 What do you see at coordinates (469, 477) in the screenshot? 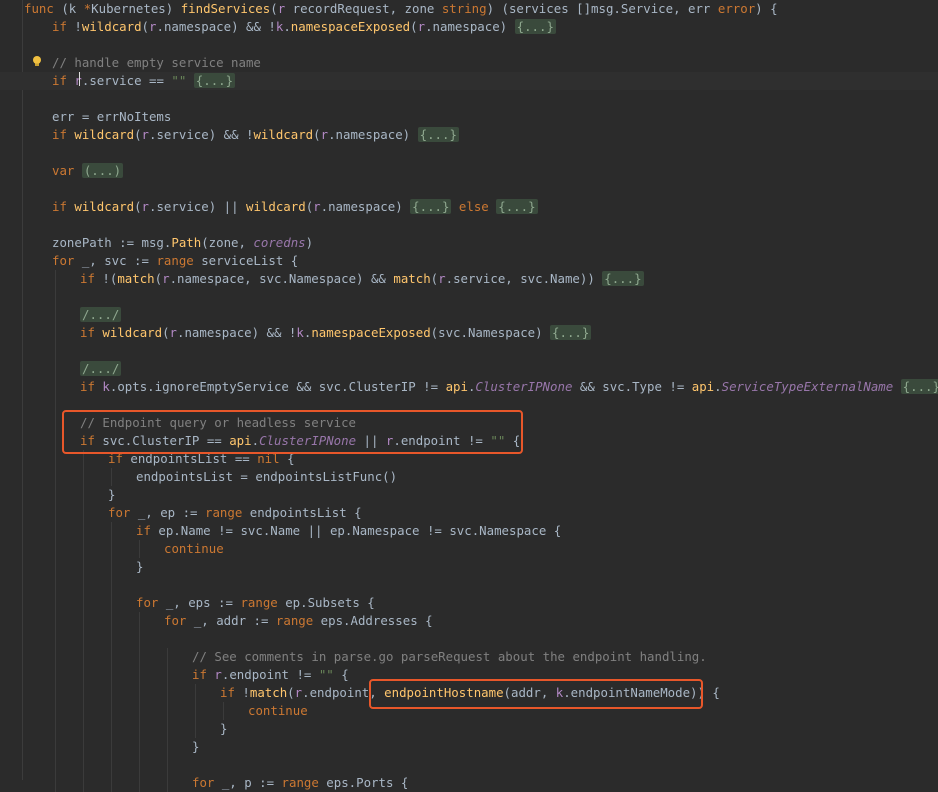
I see `code-line: endpointsList = endpointsListFunc()` at bounding box center [469, 477].